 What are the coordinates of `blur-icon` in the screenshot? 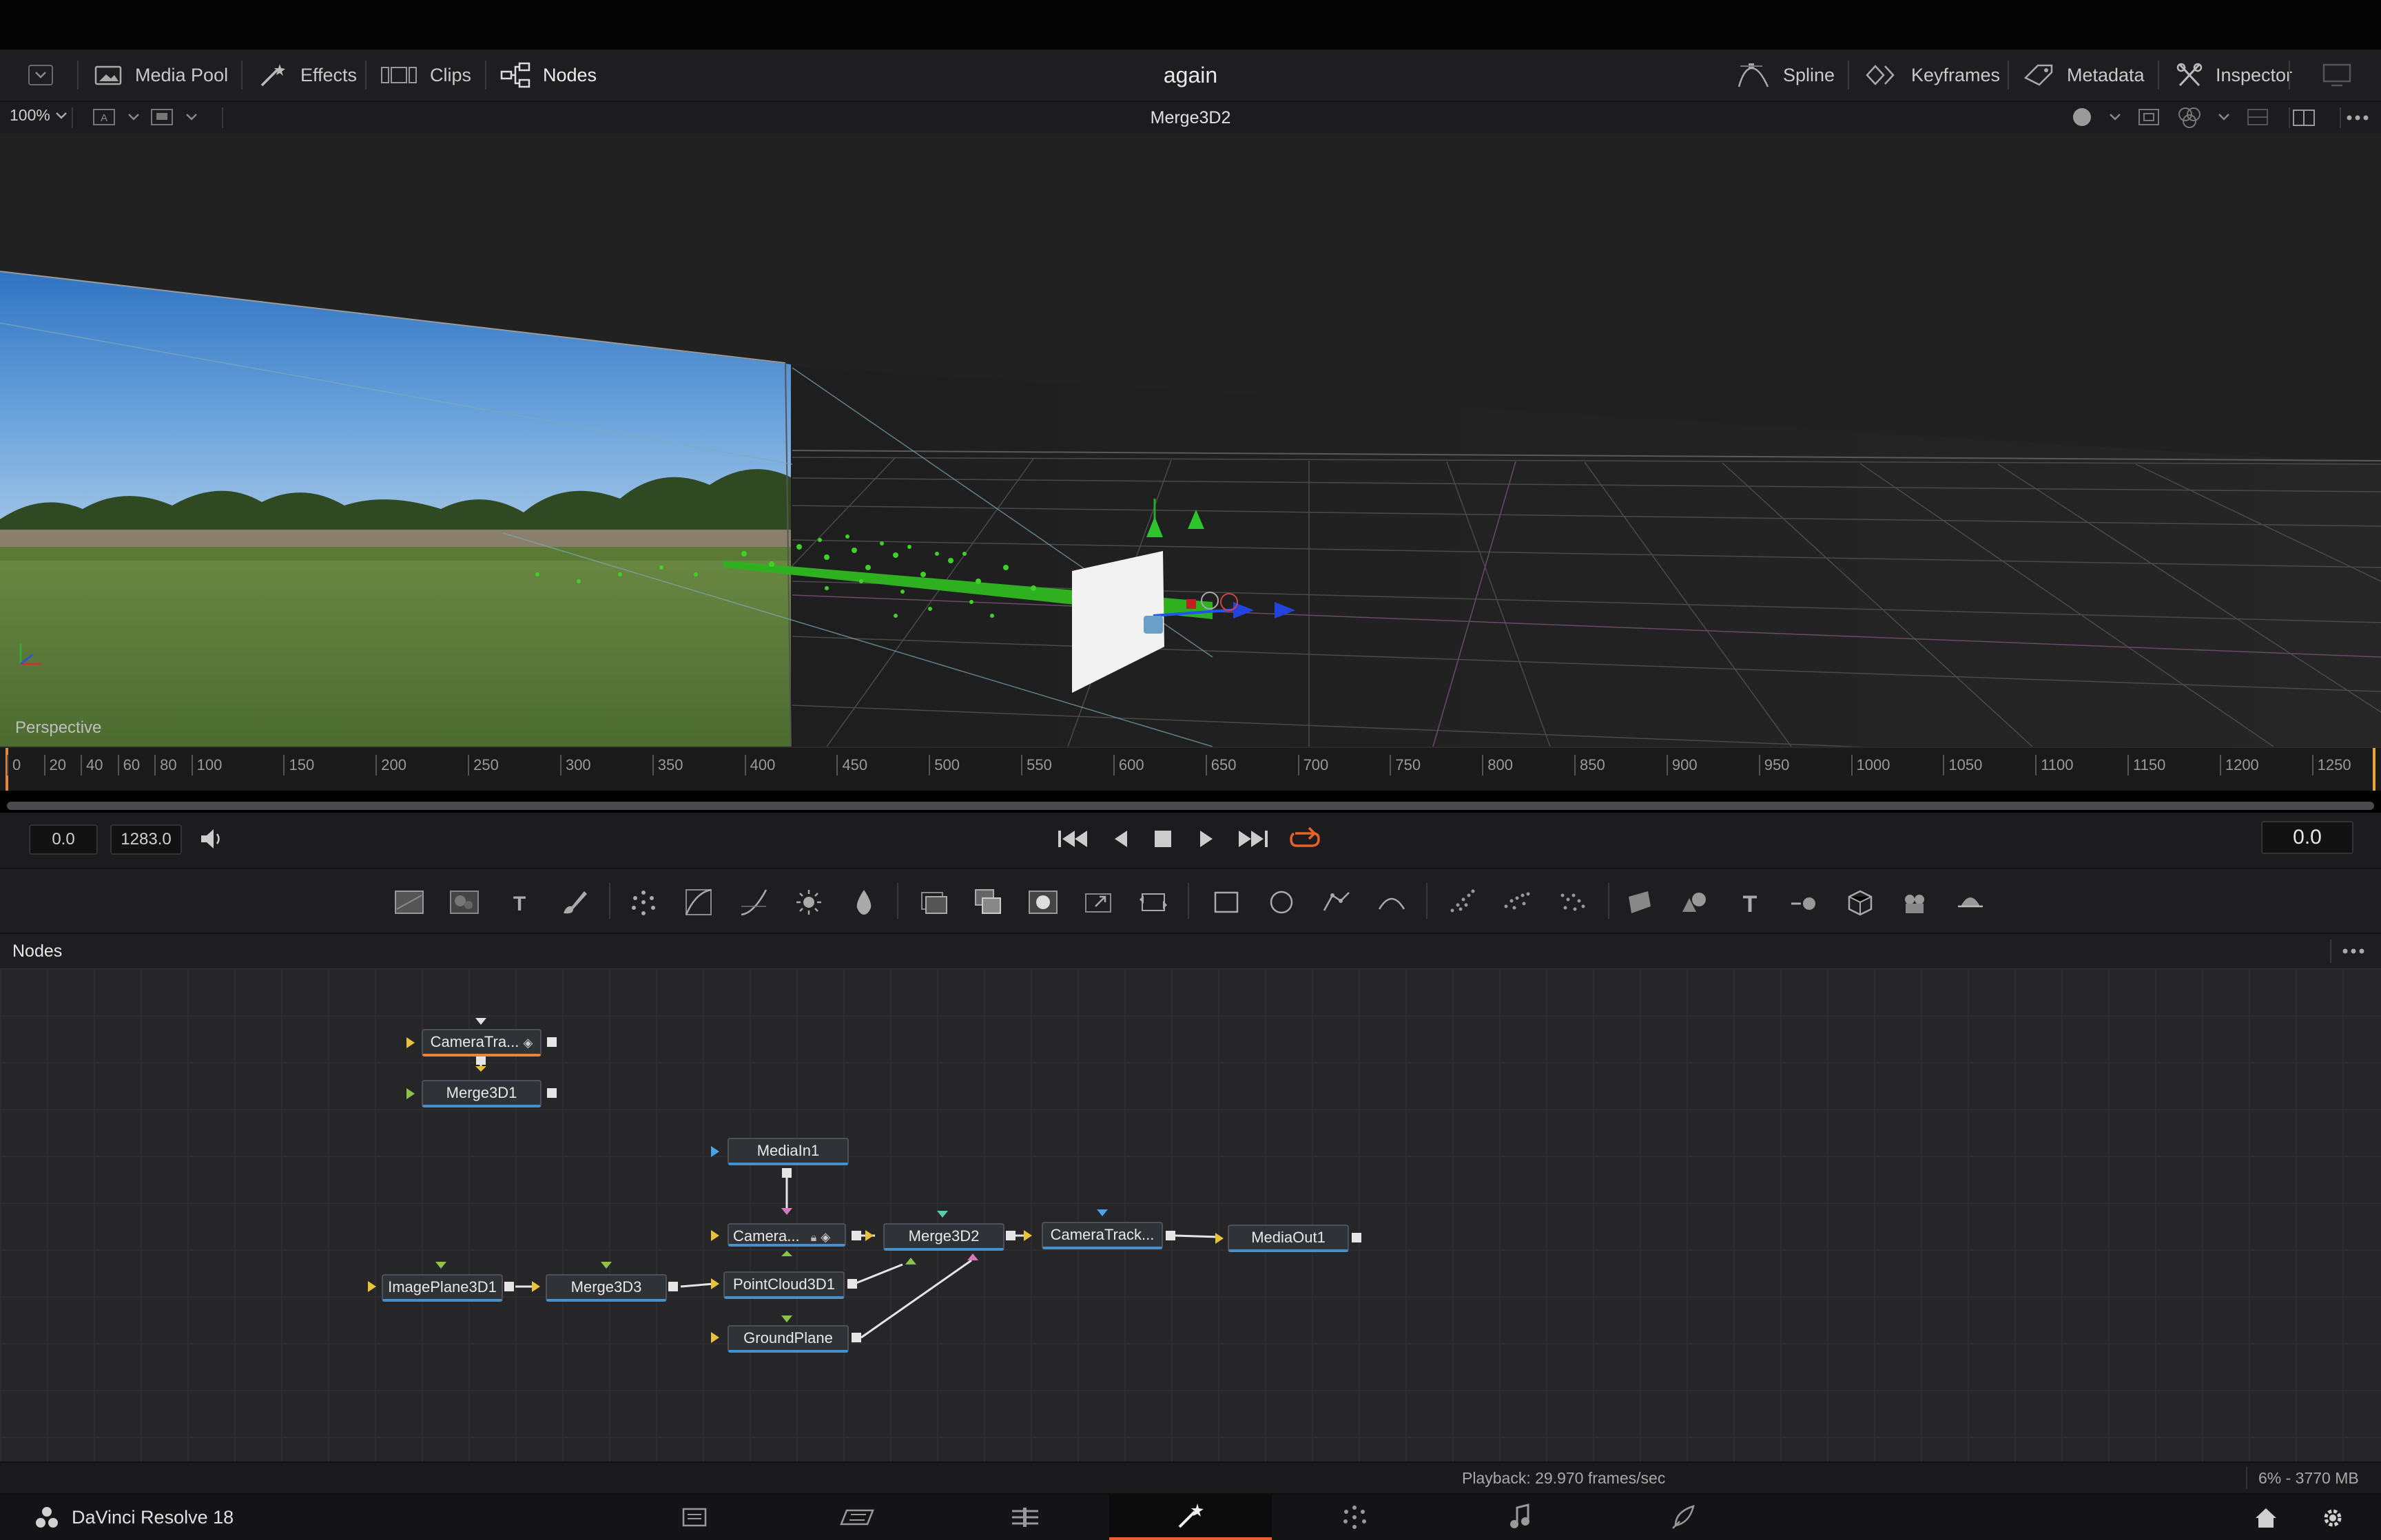 It's located at (864, 902).